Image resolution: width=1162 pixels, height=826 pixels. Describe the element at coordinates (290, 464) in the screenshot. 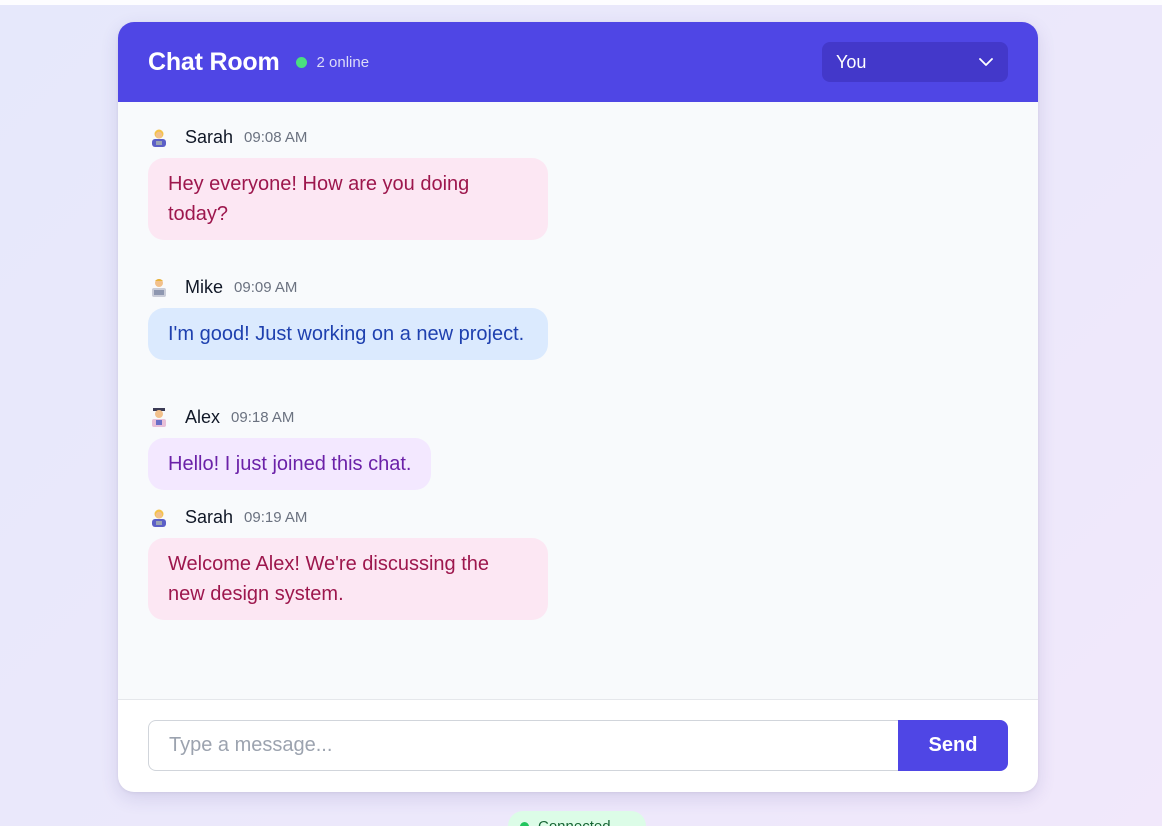

I see `message-bubble: Hello! I just joined this chat.` at that location.